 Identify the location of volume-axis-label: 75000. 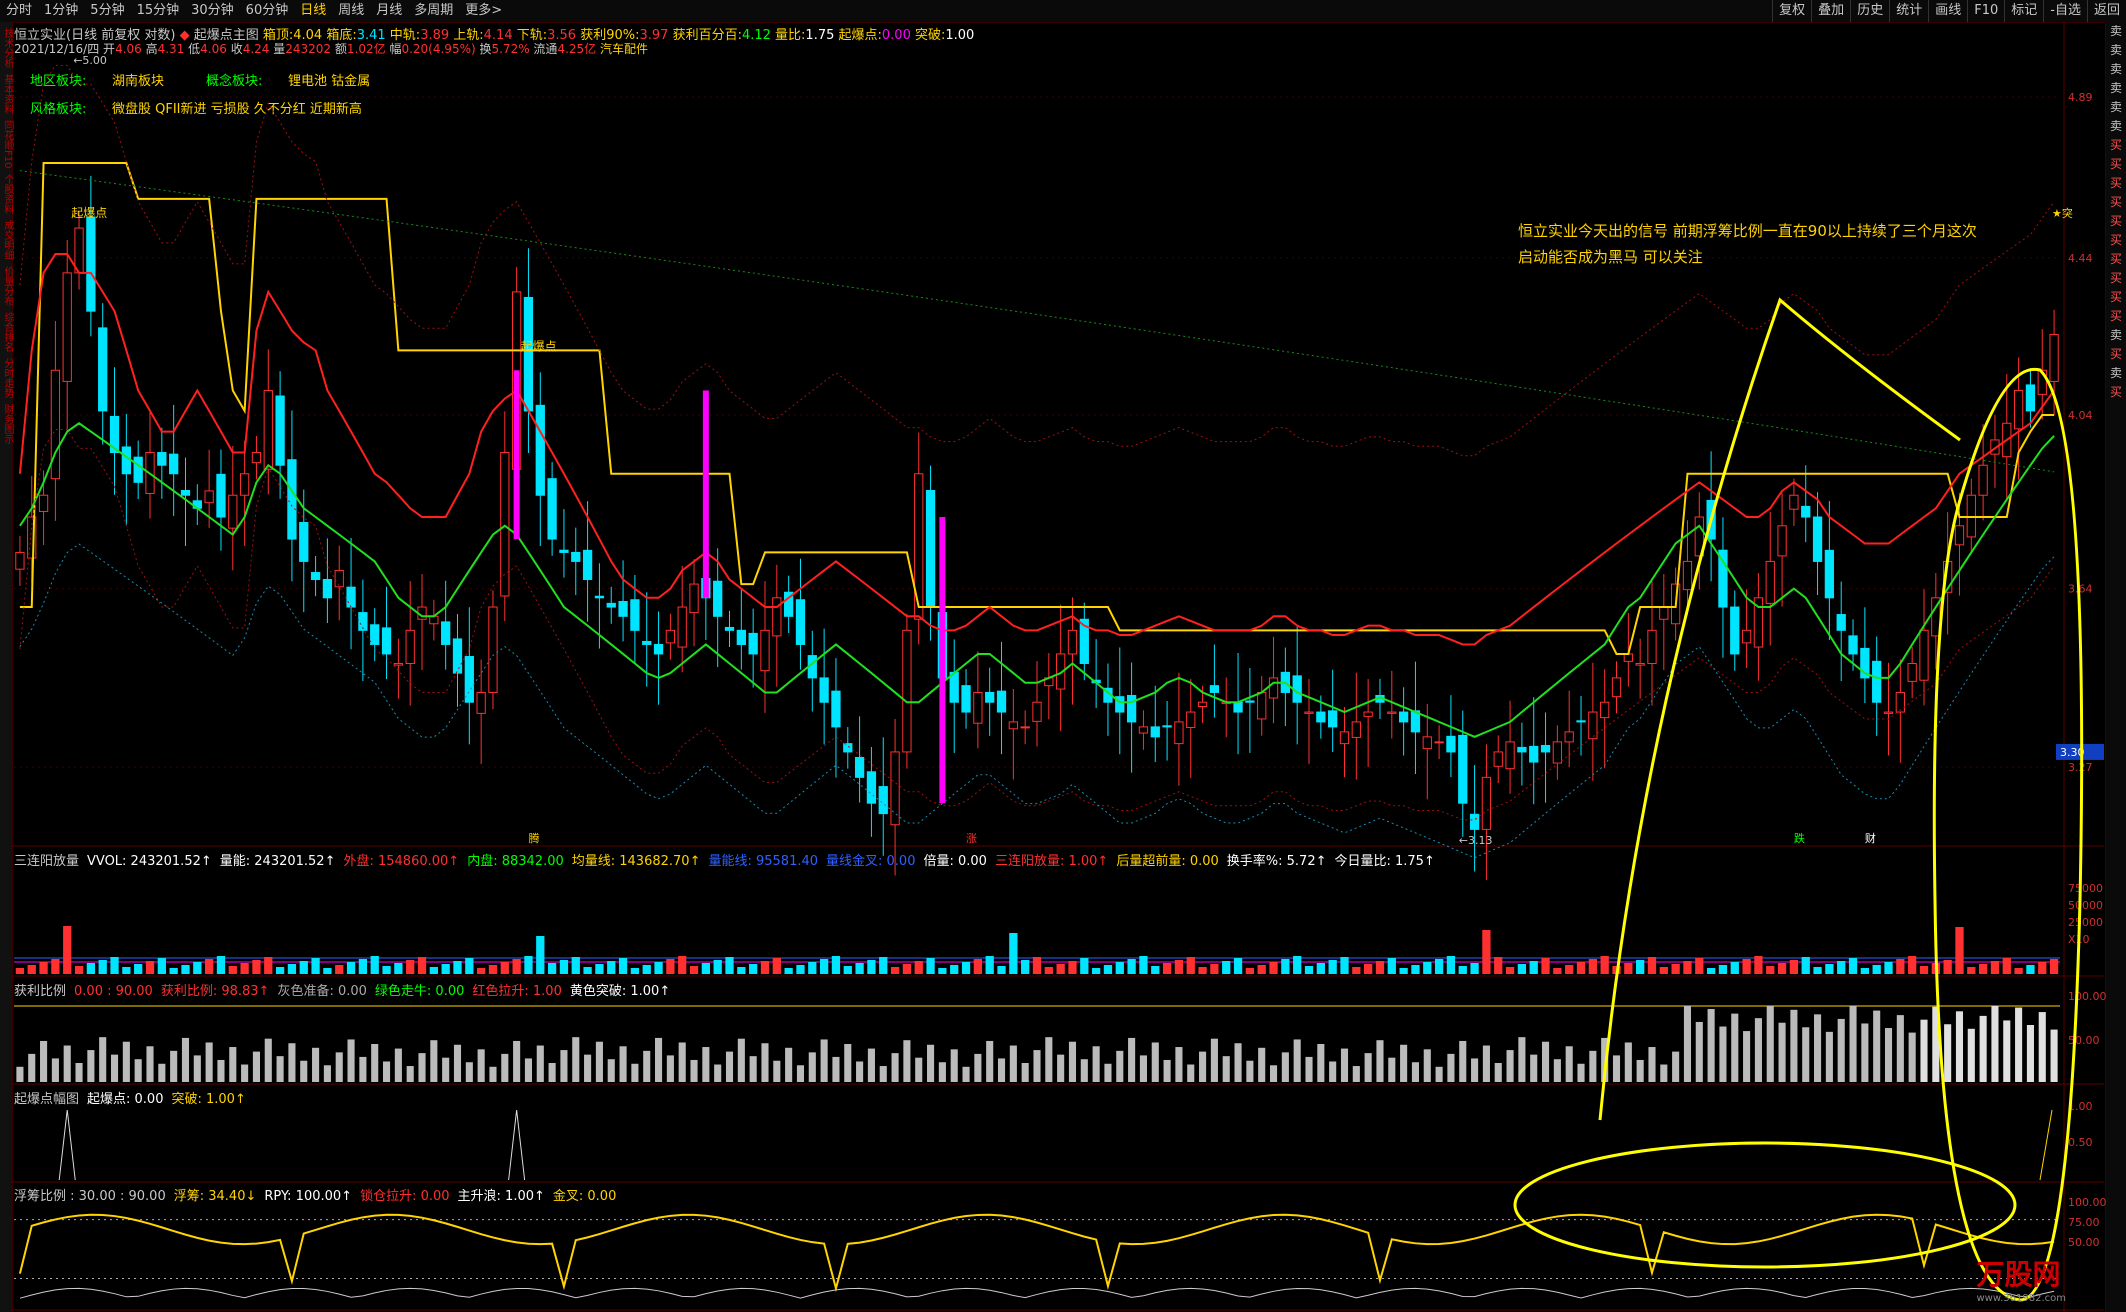
(2085, 888).